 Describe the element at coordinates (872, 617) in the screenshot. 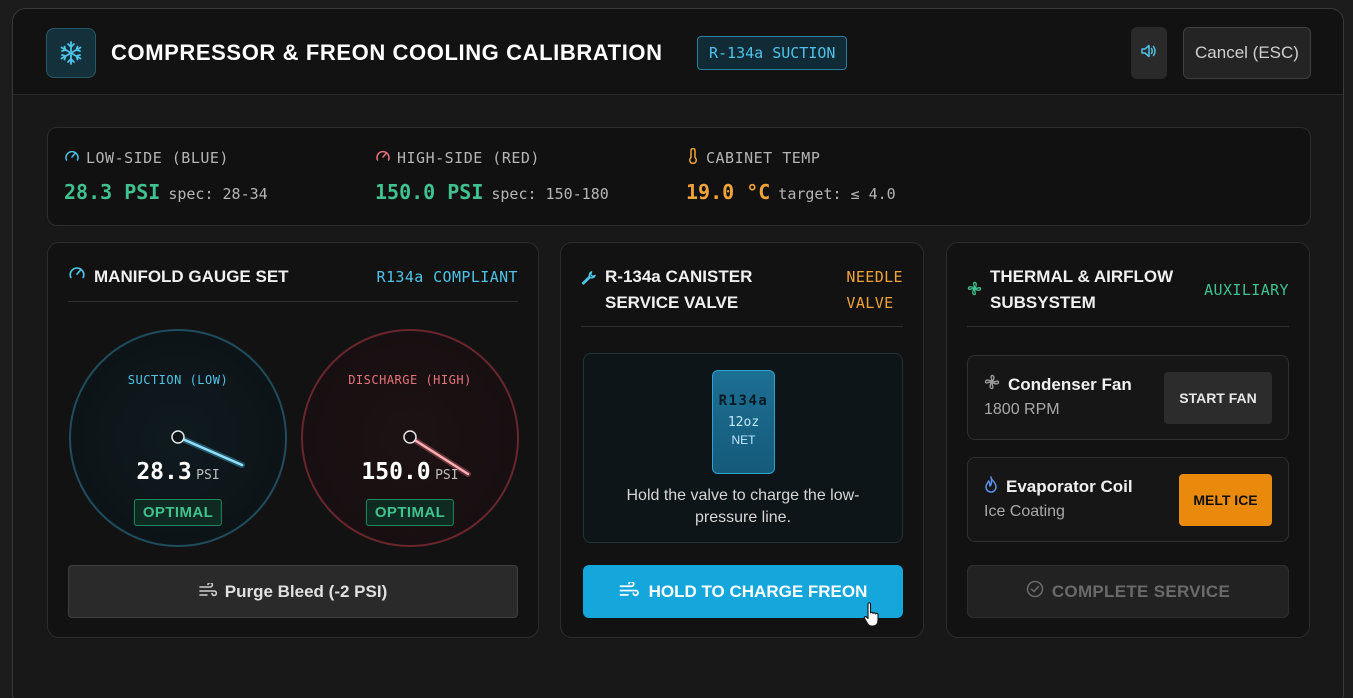

I see `hand-cursor-icon` at that location.